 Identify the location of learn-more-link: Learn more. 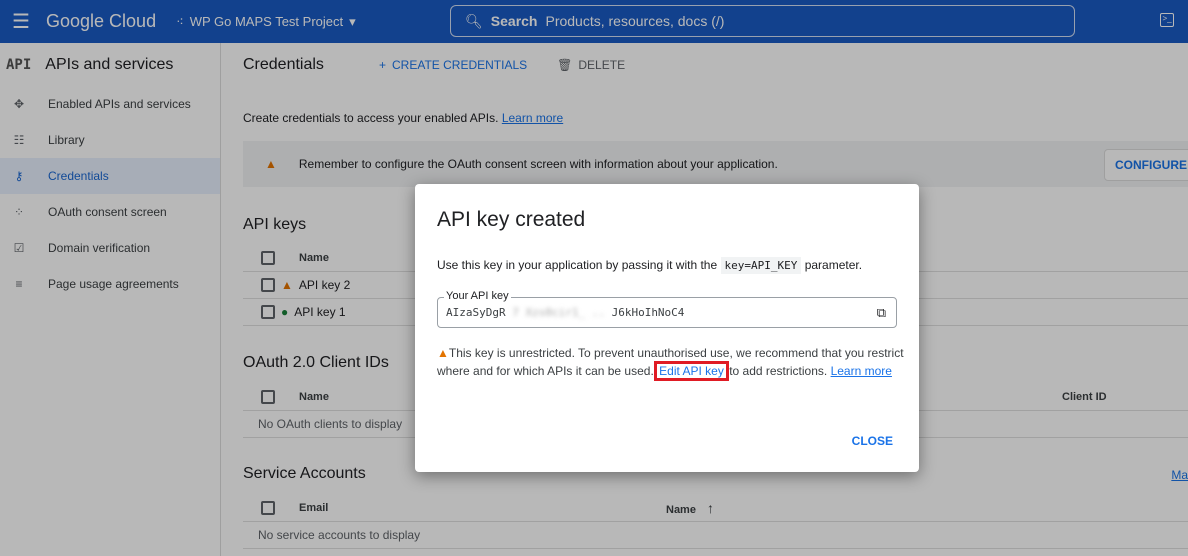
(861, 371).